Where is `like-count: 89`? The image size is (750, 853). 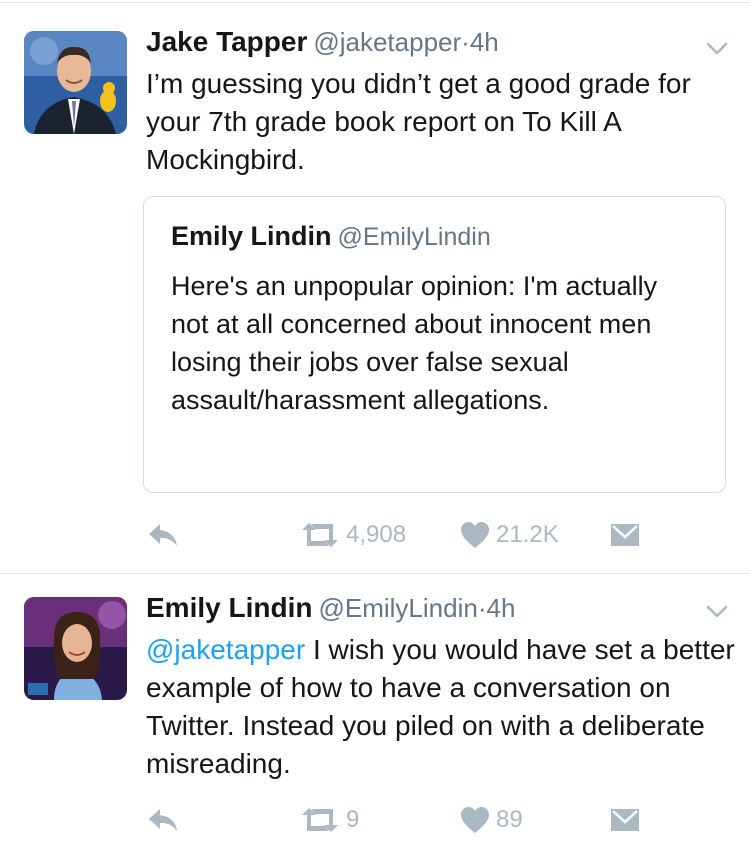
like-count: 89 is located at coordinates (509, 819).